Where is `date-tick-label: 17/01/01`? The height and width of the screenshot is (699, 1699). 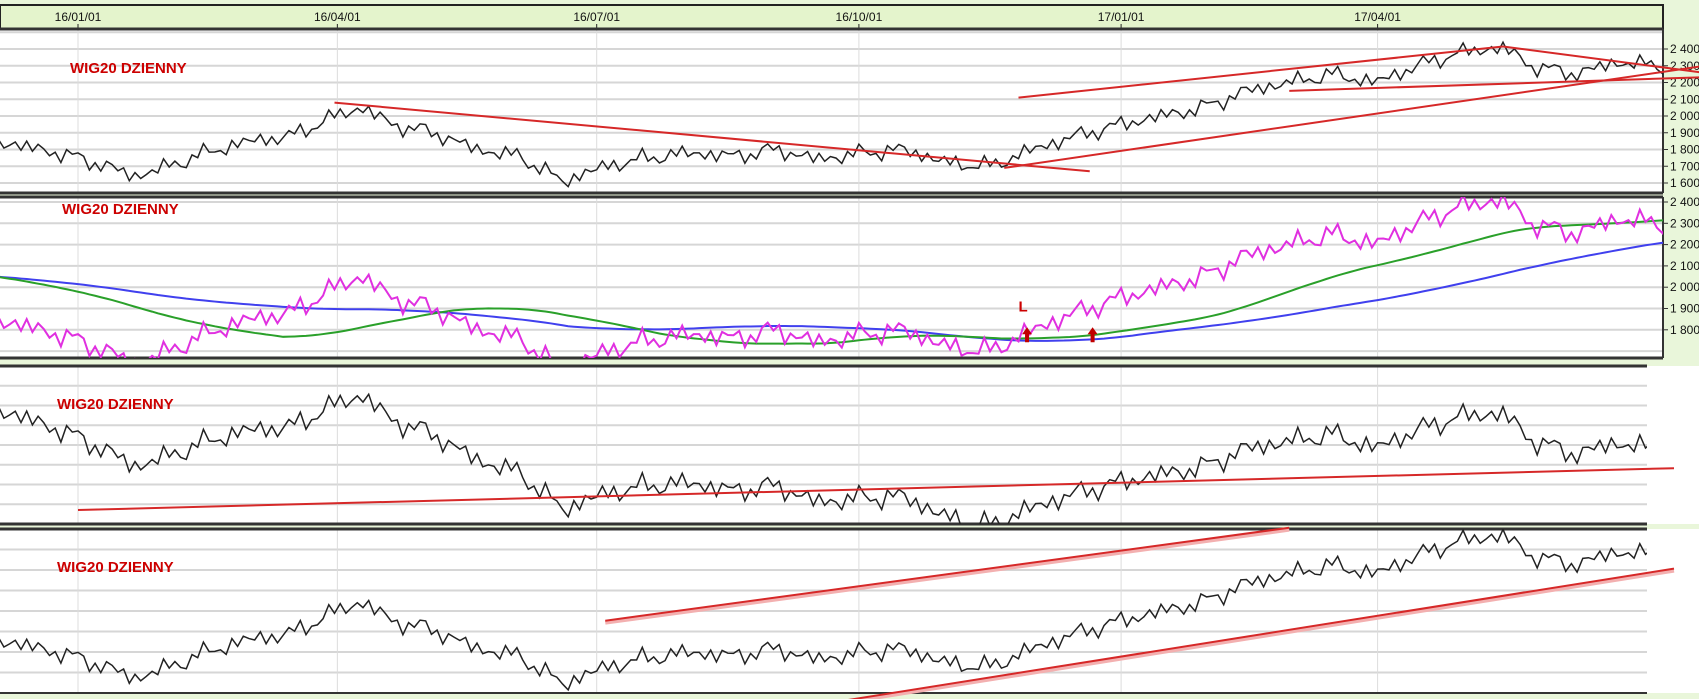
date-tick-label: 17/01/01 is located at coordinates (1121, 17).